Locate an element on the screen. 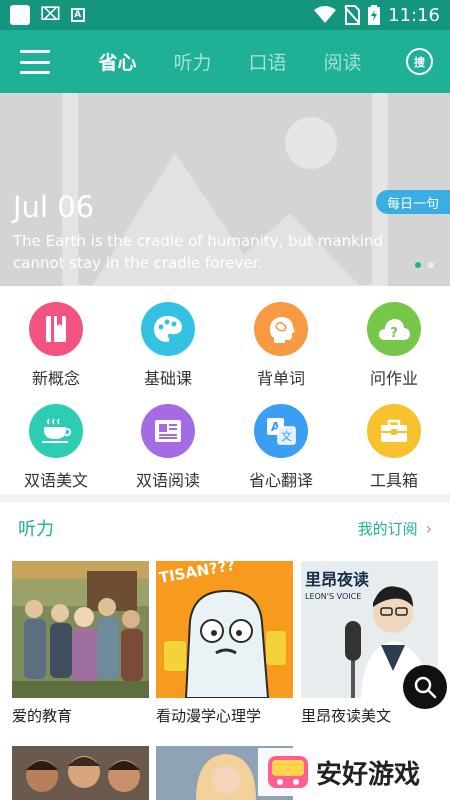 Image resolution: width=450 pixels, height=800 pixels. tab-listening: 听力 is located at coordinates (192, 61).